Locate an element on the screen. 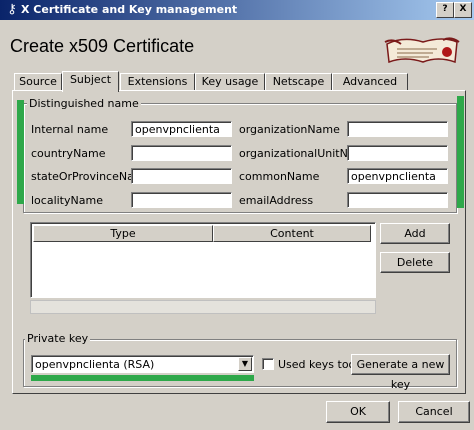 The height and width of the screenshot is (430, 474). organization-name-label: organizationName is located at coordinates (289, 129).